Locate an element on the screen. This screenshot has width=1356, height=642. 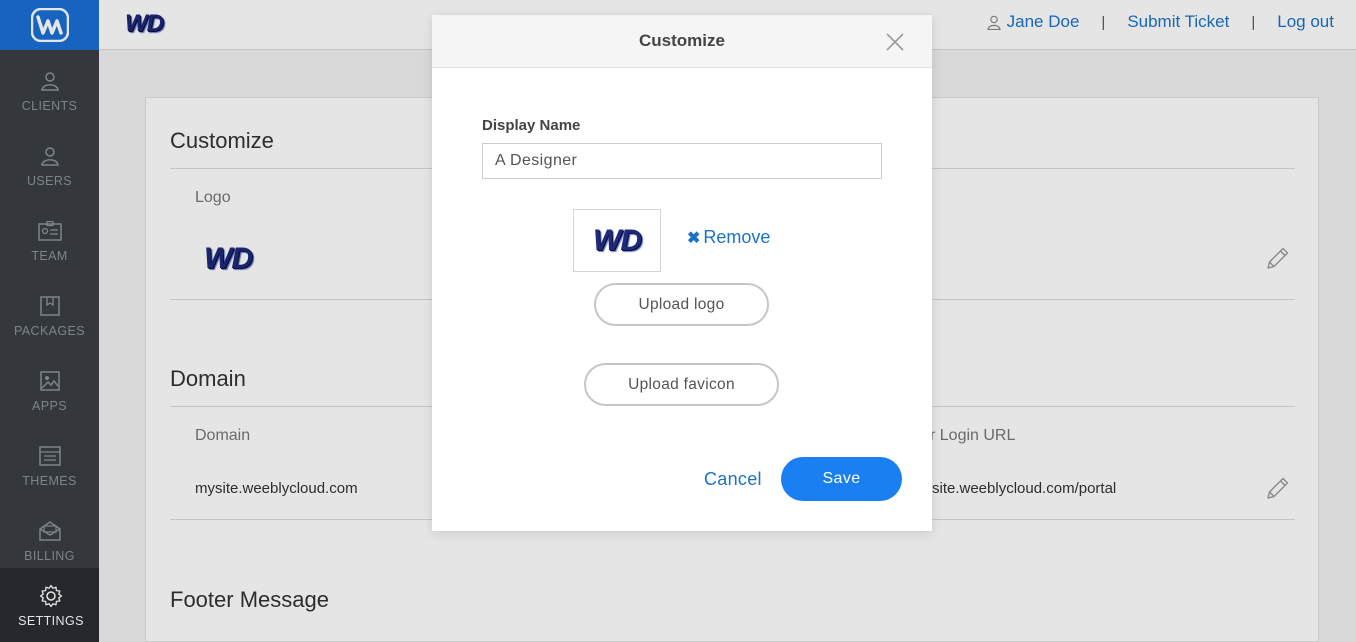
save-button: Save is located at coordinates (841, 479).